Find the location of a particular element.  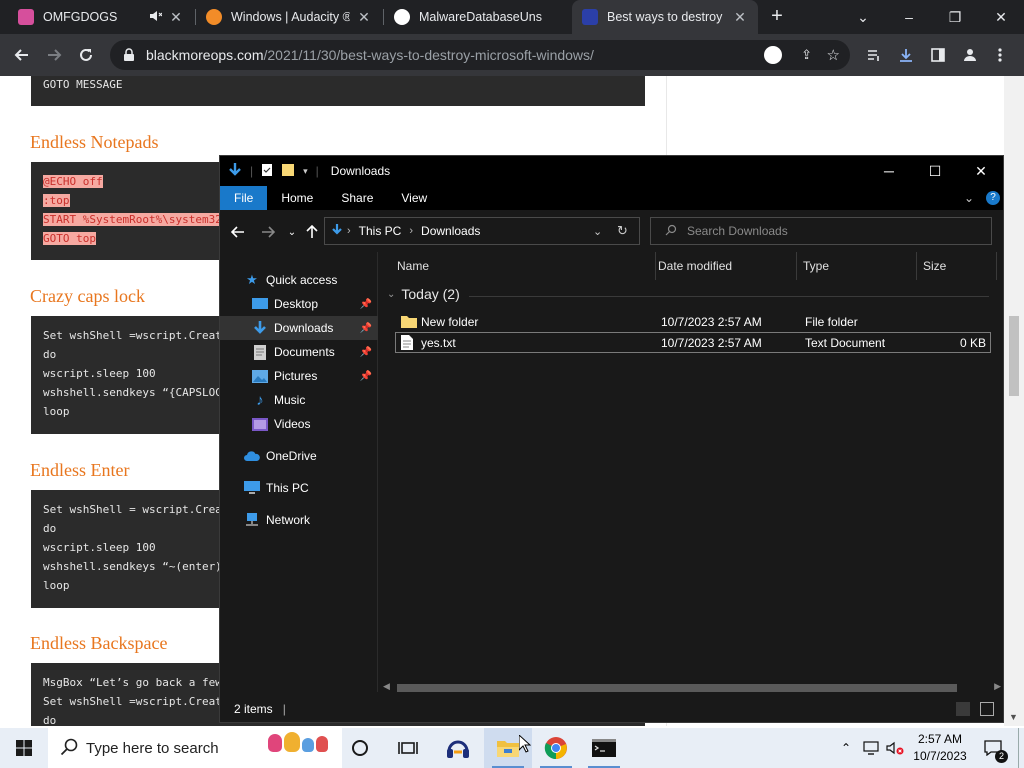

ribbon-tab-share: Share is located at coordinates (357, 198).